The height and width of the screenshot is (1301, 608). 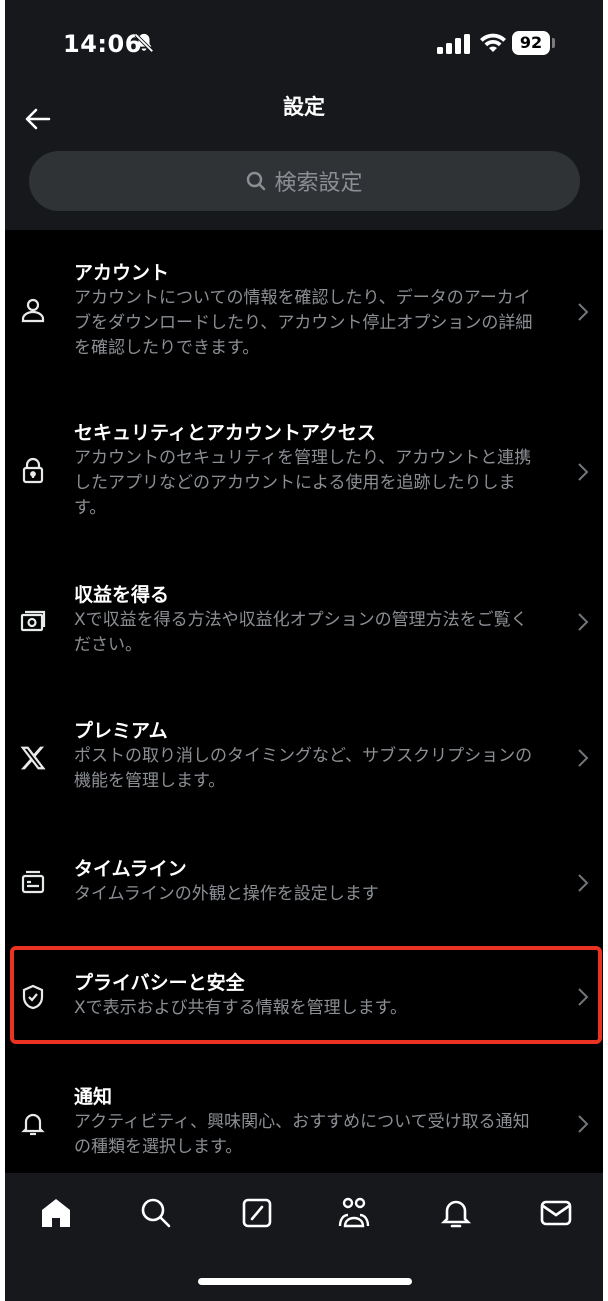 I want to click on messages-icon, so click(x=556, y=1213).